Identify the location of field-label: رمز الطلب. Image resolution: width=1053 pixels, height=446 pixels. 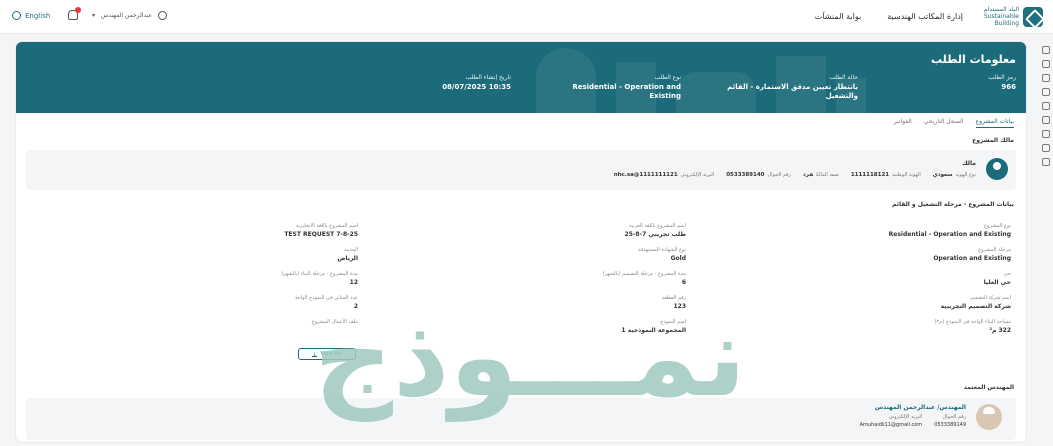
(1002, 77).